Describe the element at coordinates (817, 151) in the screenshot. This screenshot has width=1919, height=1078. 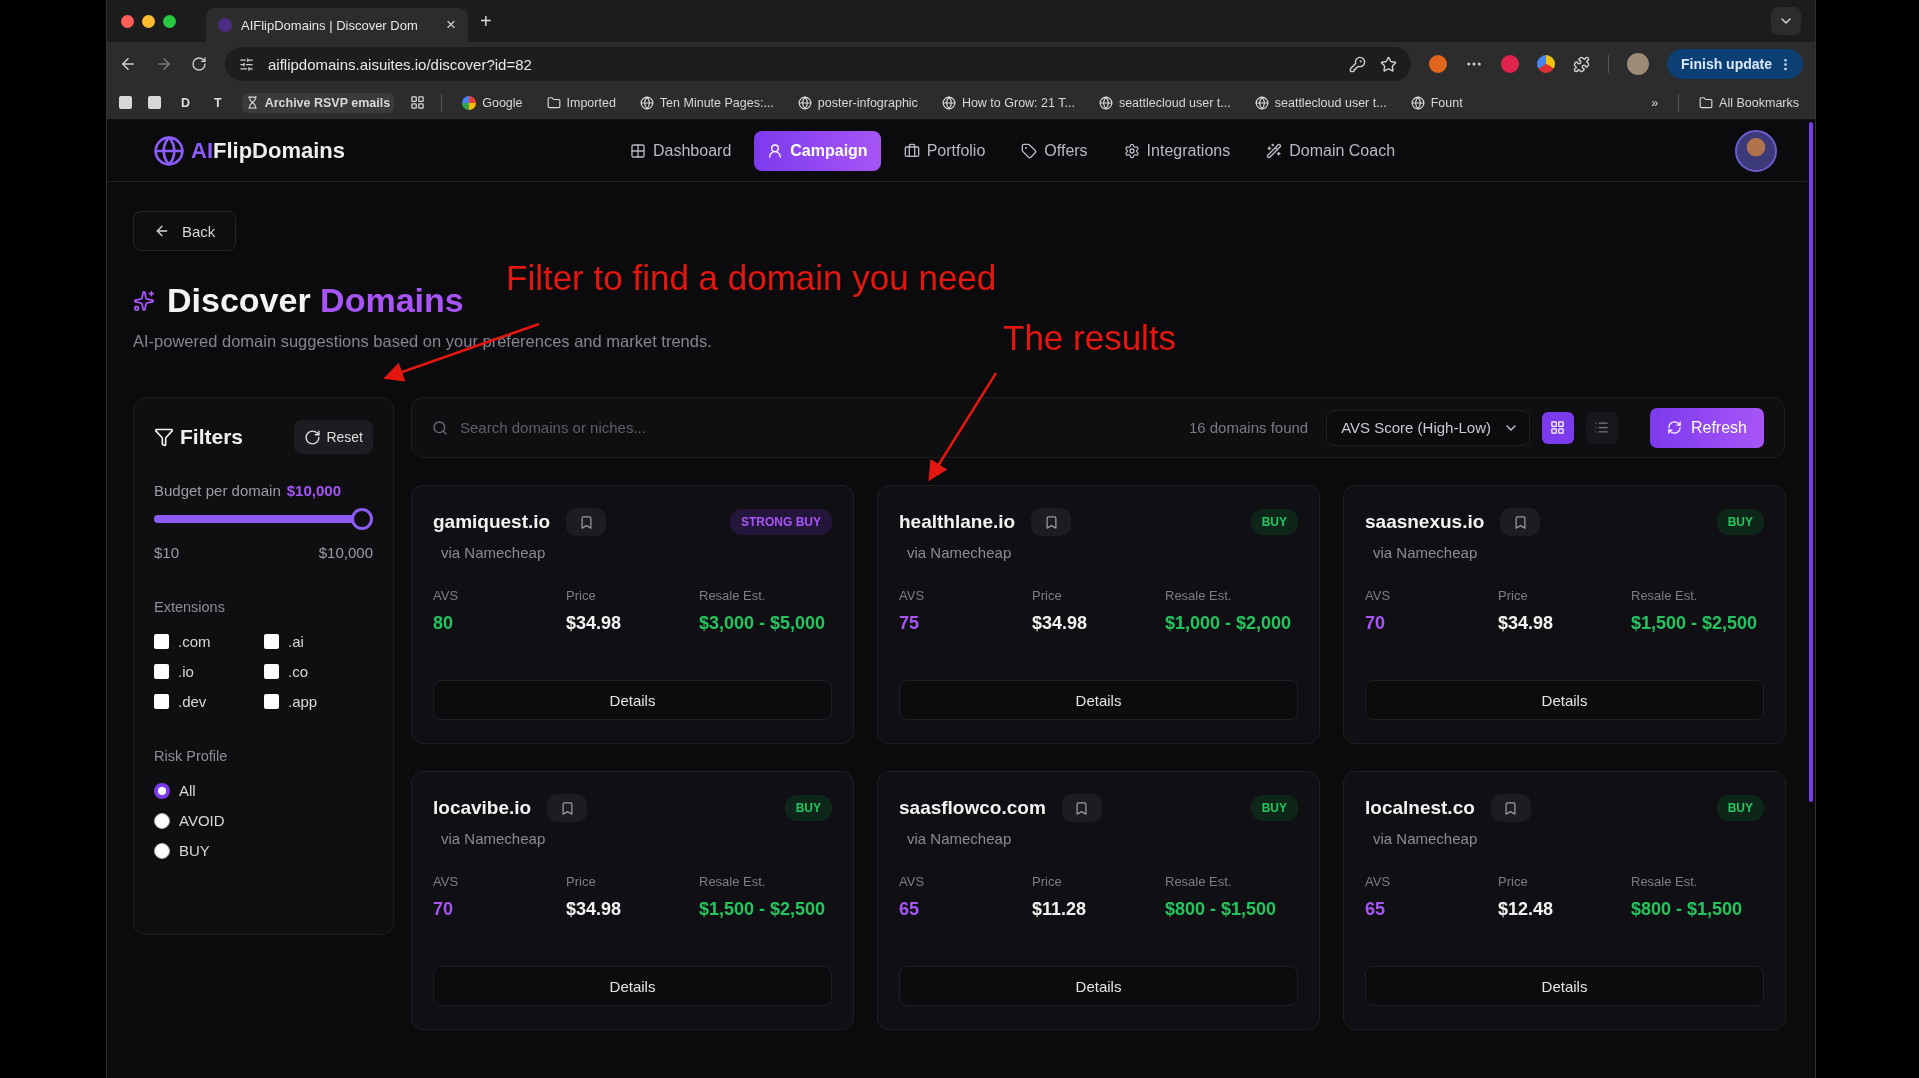
I see `nav-tab: Campaign` at that location.